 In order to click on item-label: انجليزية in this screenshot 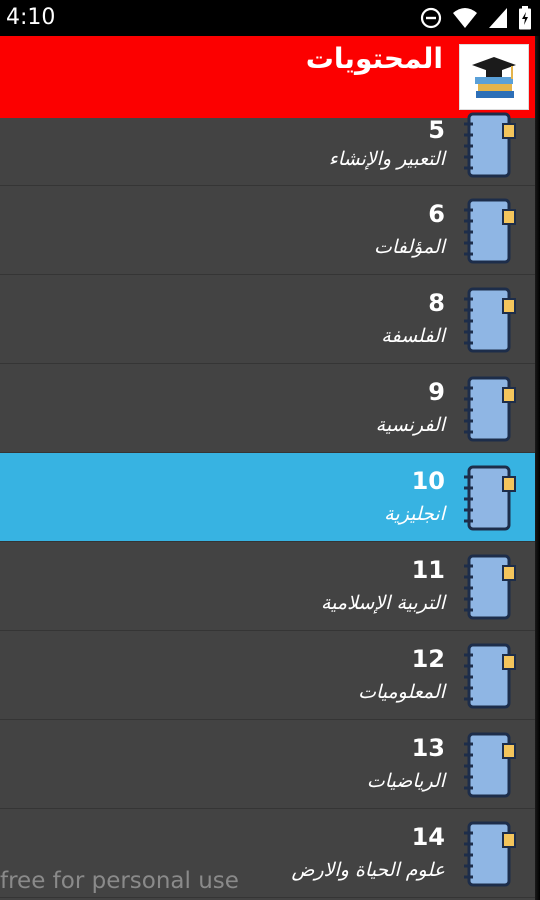, I will do `click(414, 514)`.